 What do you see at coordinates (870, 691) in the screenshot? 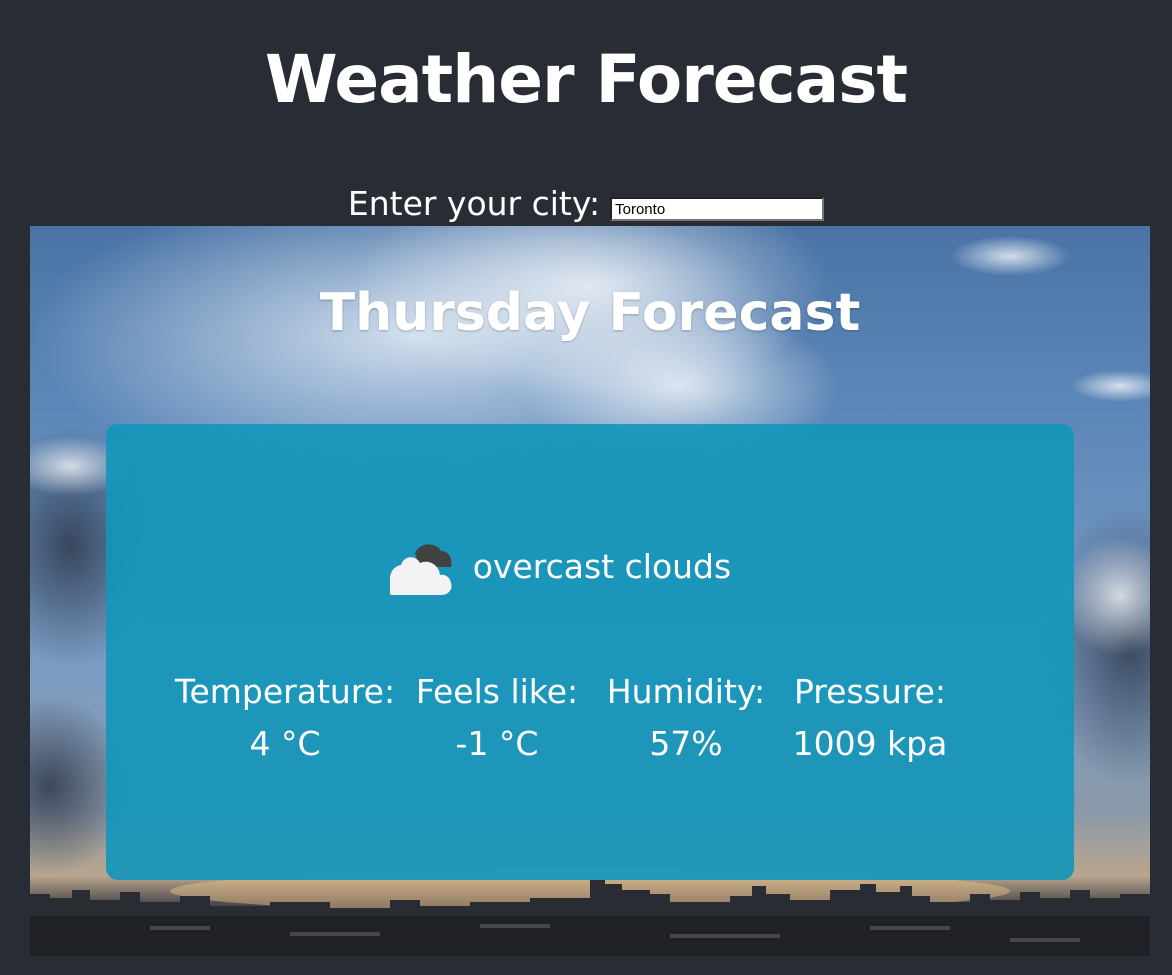
I see `stat-label: Pressure:` at bounding box center [870, 691].